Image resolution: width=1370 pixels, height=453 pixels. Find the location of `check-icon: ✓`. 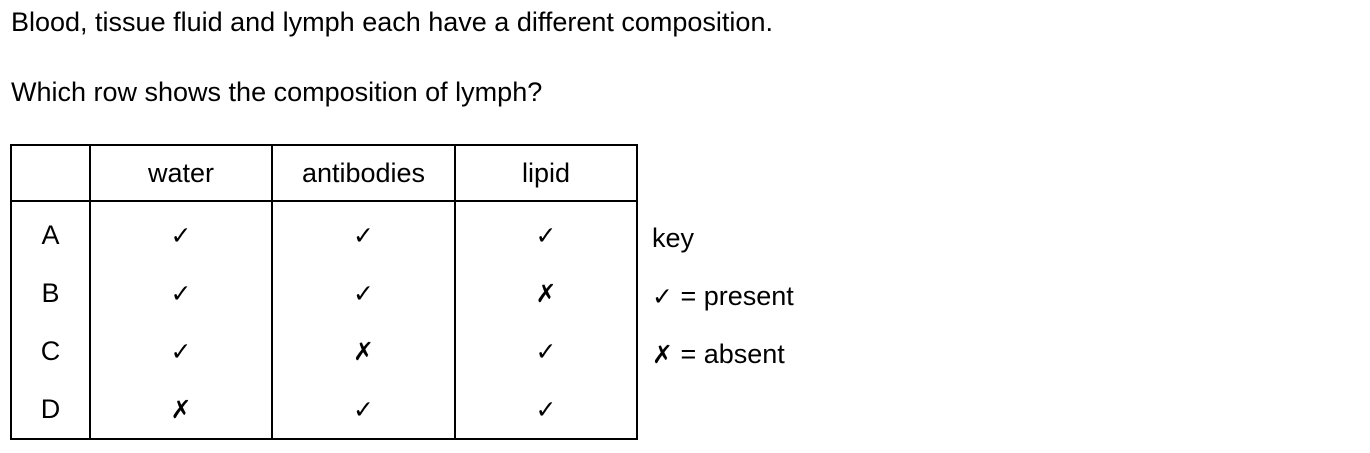

check-icon: ✓ is located at coordinates (662, 296).